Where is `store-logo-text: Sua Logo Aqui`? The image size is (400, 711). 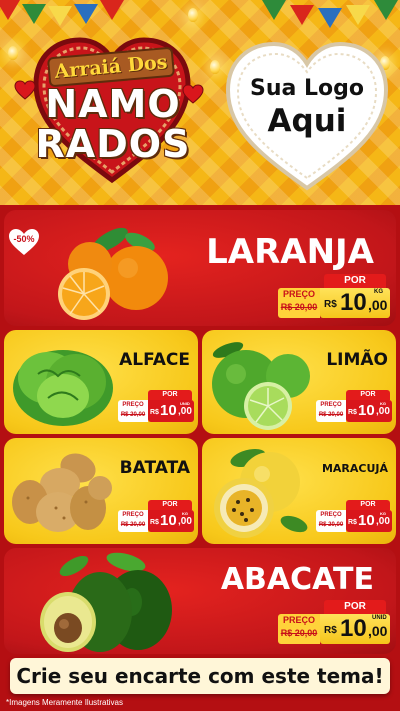
store-logo-text: Sua Logo Aqui is located at coordinates (307, 108).